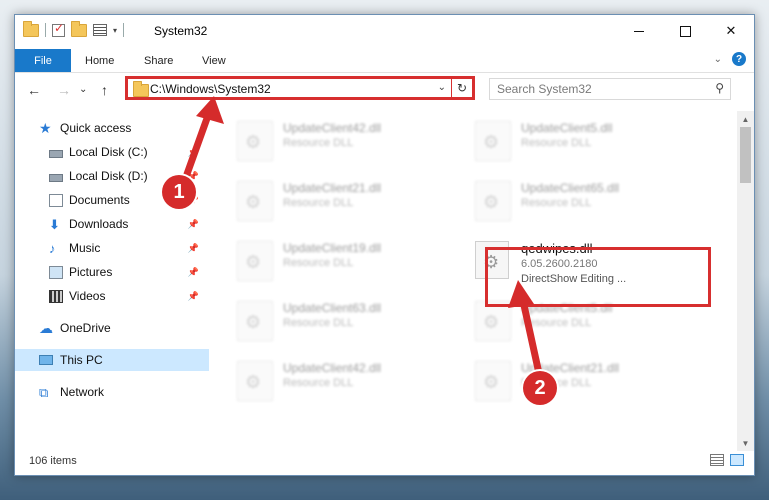  Describe the element at coordinates (53, 461) in the screenshot. I see `item-count: 106 items` at that location.